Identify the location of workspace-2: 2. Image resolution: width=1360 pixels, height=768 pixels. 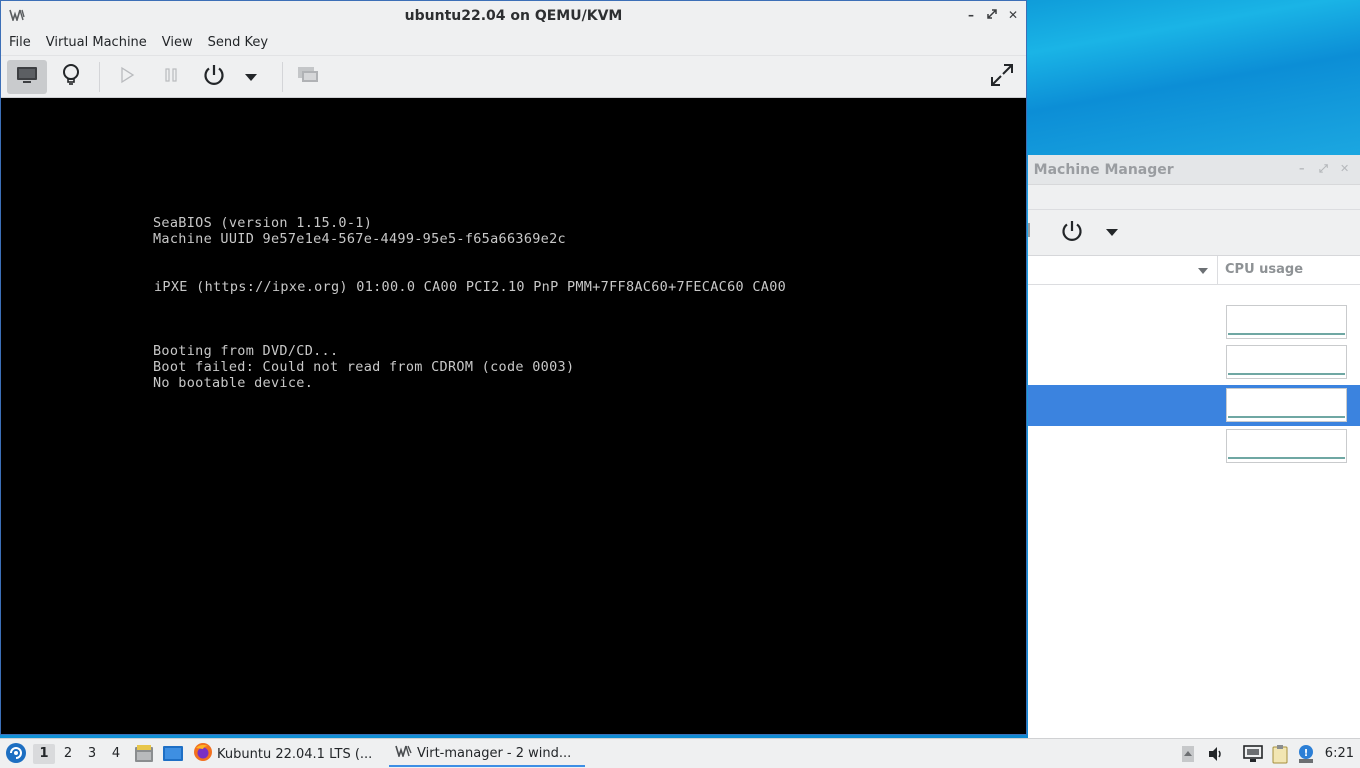
(68, 754).